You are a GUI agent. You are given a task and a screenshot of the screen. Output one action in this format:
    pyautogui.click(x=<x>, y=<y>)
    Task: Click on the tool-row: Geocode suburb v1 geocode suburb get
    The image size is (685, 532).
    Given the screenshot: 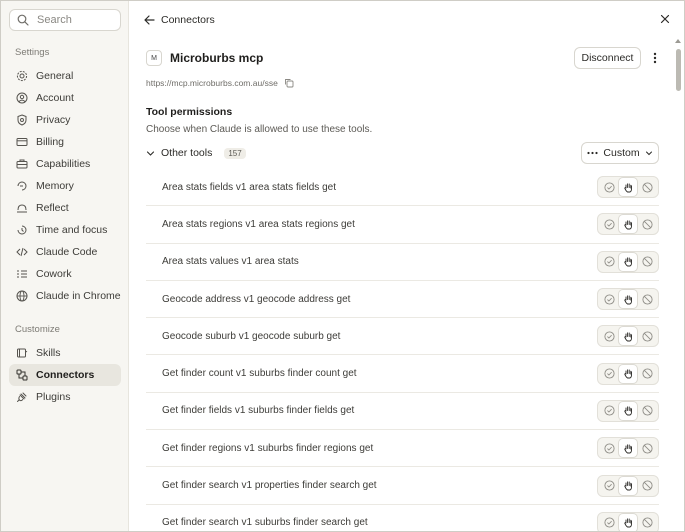 What is the action you would take?
    pyautogui.click(x=402, y=337)
    